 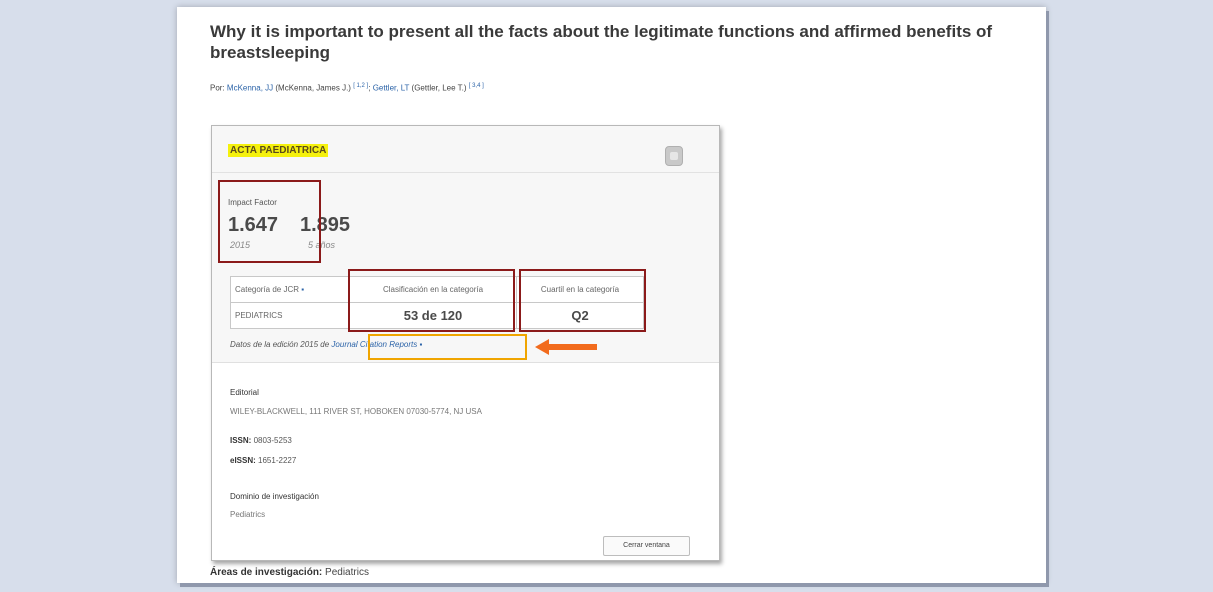 What do you see at coordinates (439, 88) in the screenshot?
I see `author-fullname-gettler: (Gettler, Lee T.)` at bounding box center [439, 88].